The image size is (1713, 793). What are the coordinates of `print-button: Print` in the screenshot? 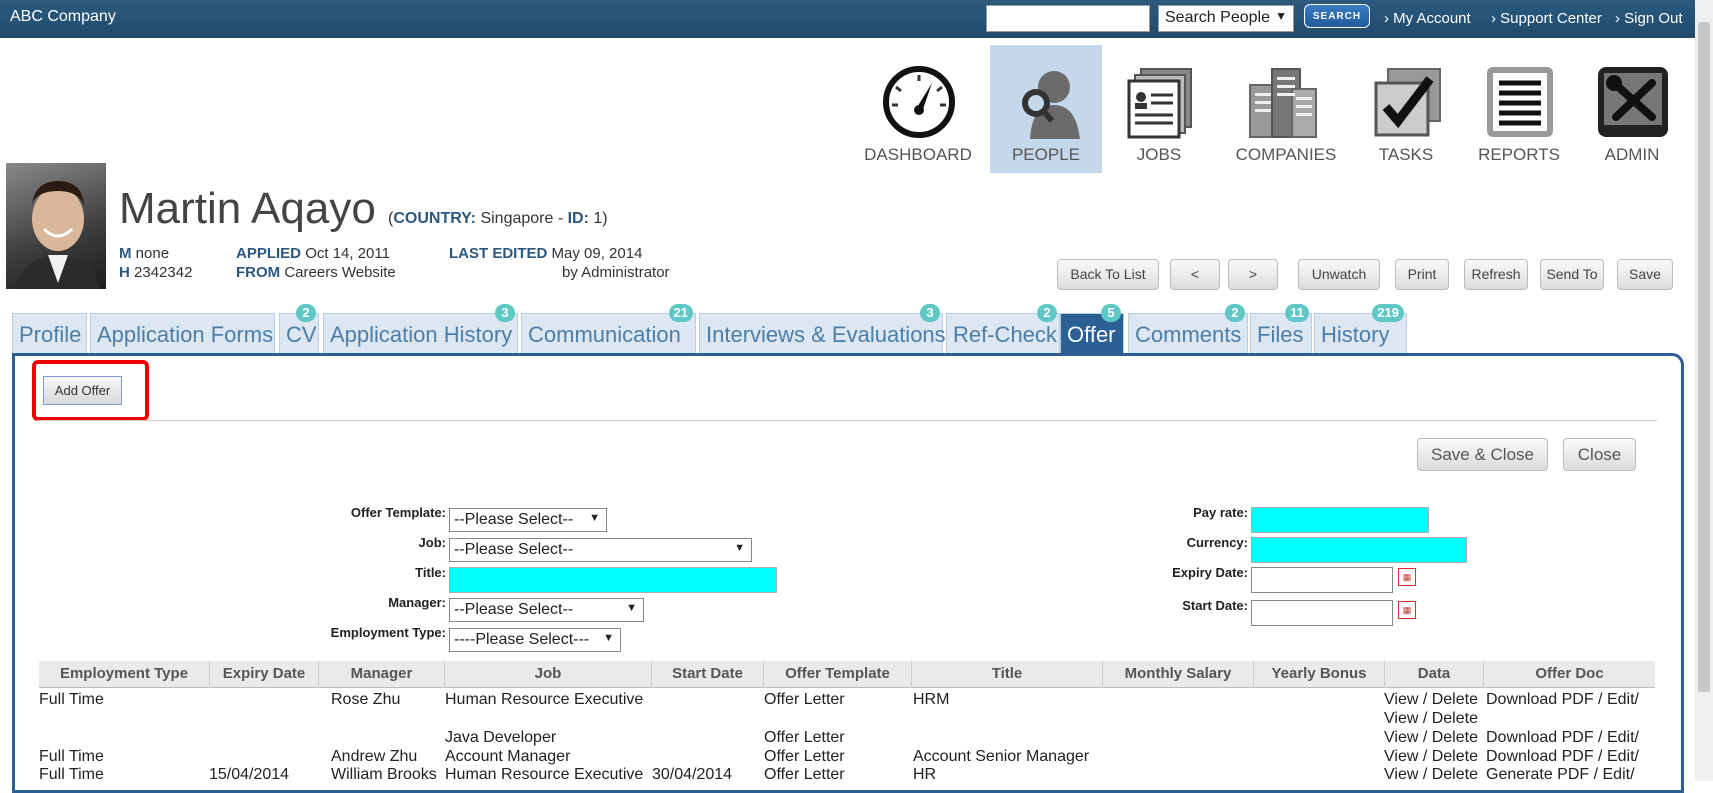 It's located at (1422, 274).